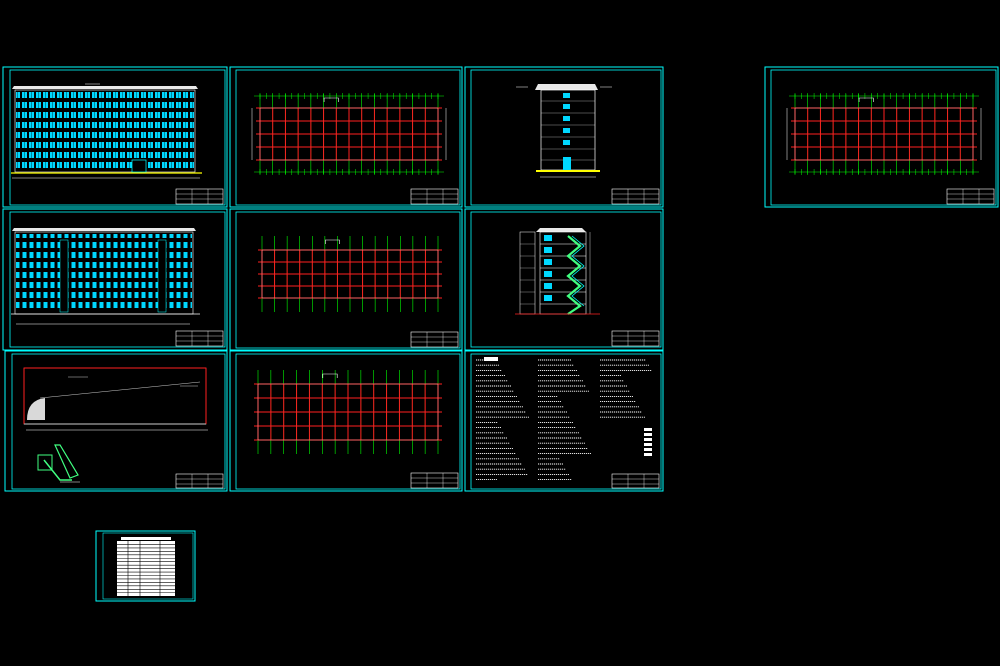  What do you see at coordinates (491, 359) in the screenshot?
I see `notes-heading` at bounding box center [491, 359].